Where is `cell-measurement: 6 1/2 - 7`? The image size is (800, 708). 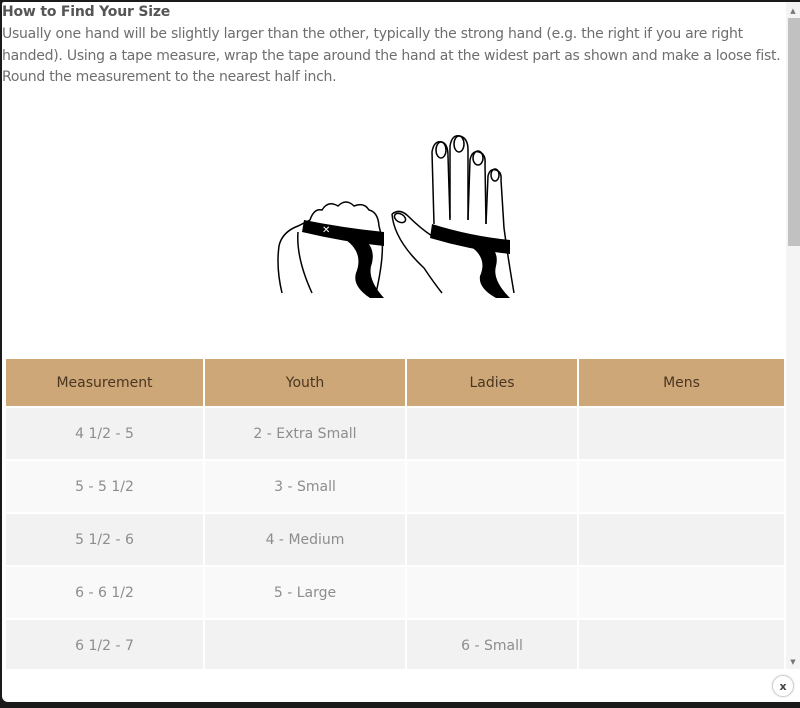
cell-measurement: 6 1/2 - 7 is located at coordinates (104, 644).